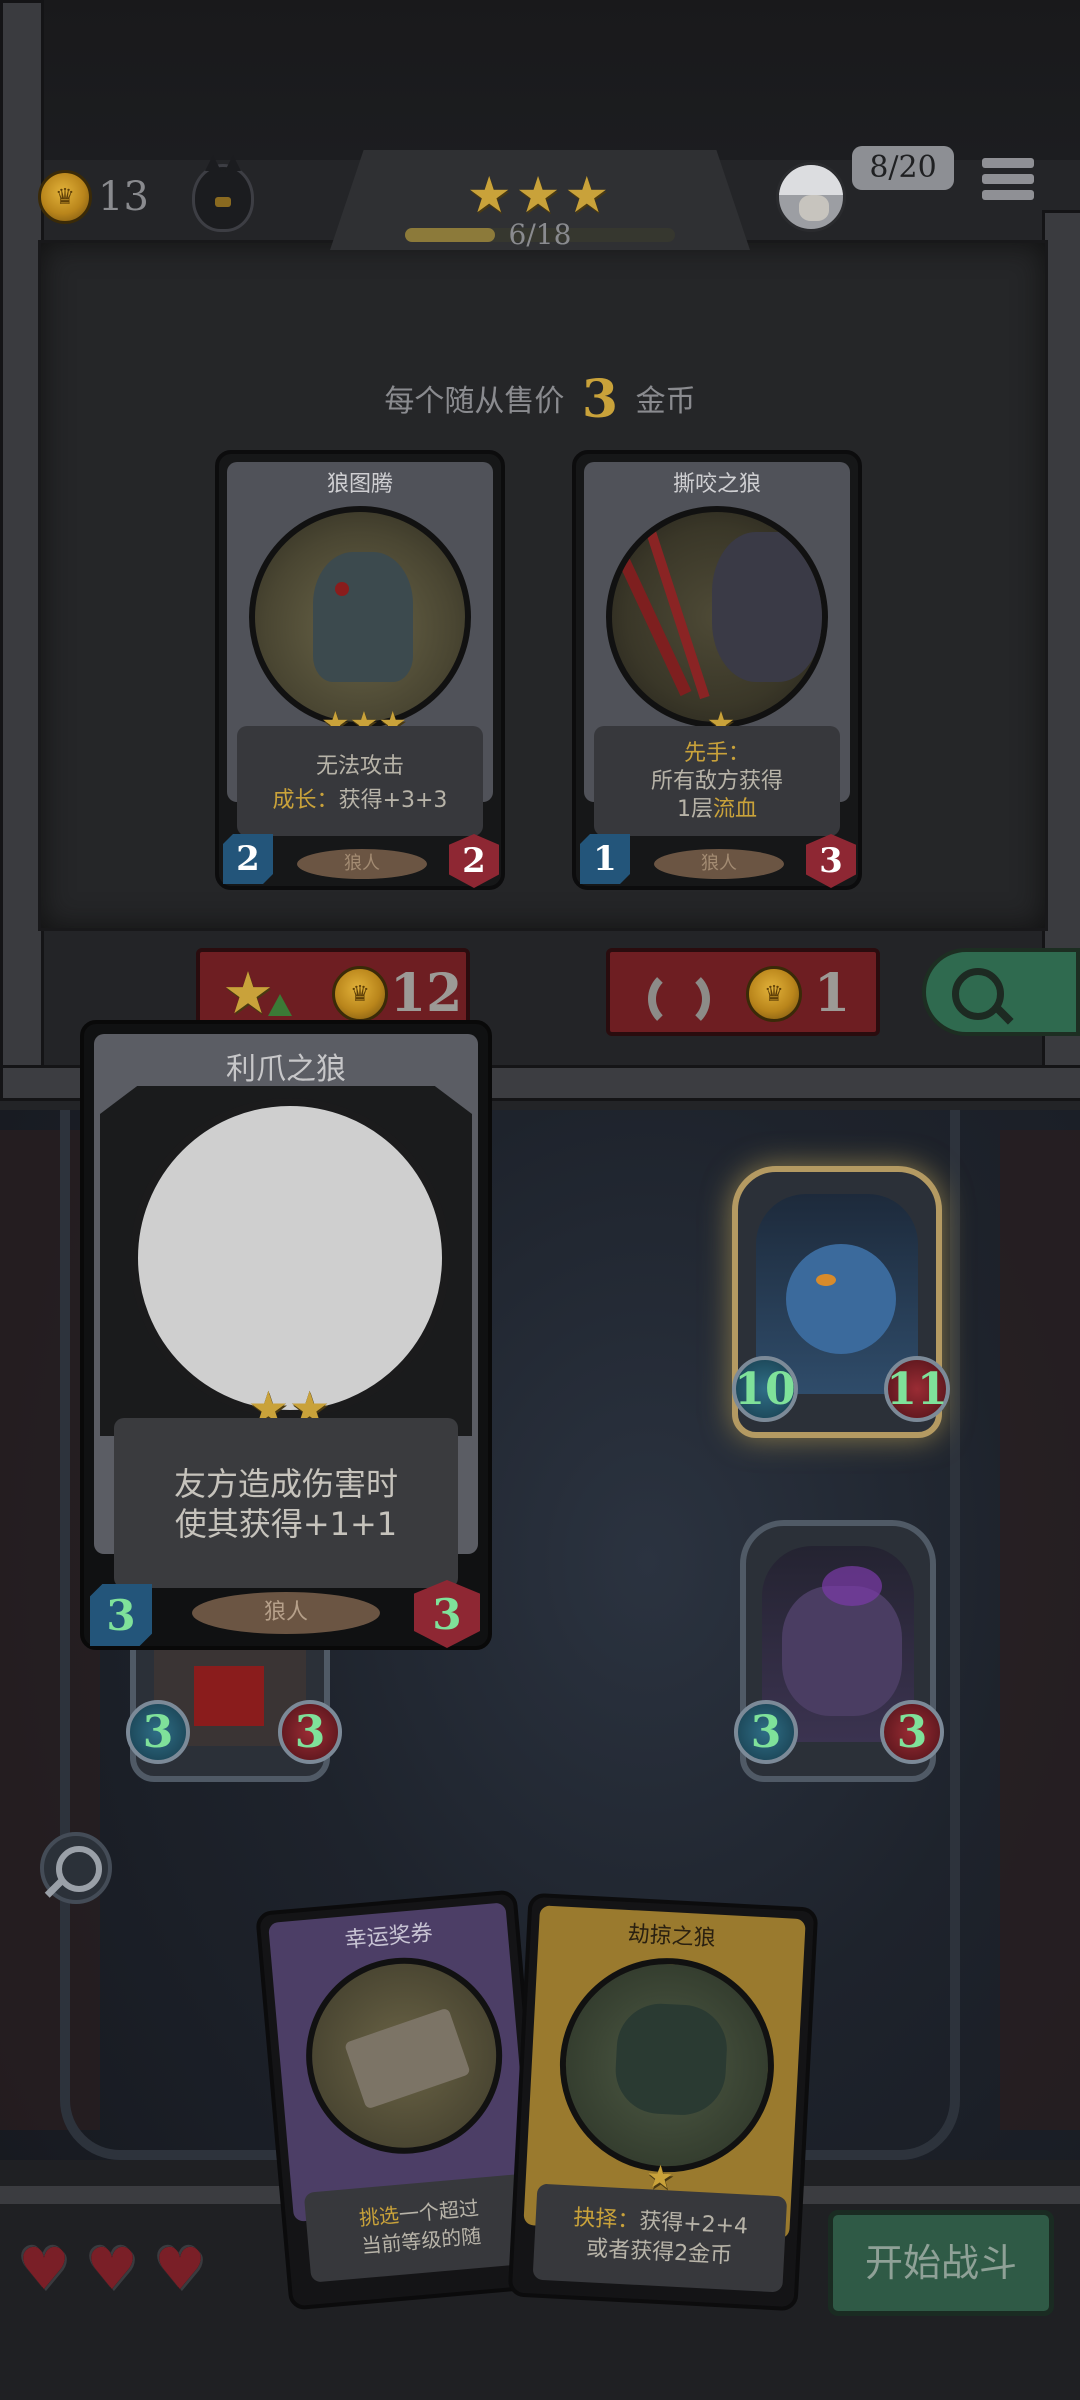  Describe the element at coordinates (540, 234) in the screenshot. I see `tier-progress-text: 6/18` at that location.